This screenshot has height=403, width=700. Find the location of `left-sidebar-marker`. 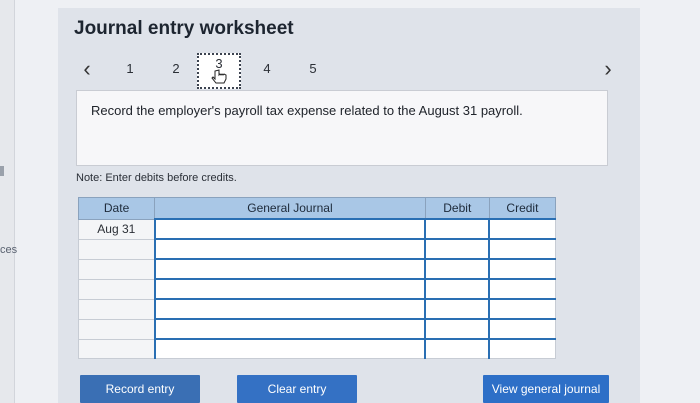

left-sidebar-marker is located at coordinates (2, 171).